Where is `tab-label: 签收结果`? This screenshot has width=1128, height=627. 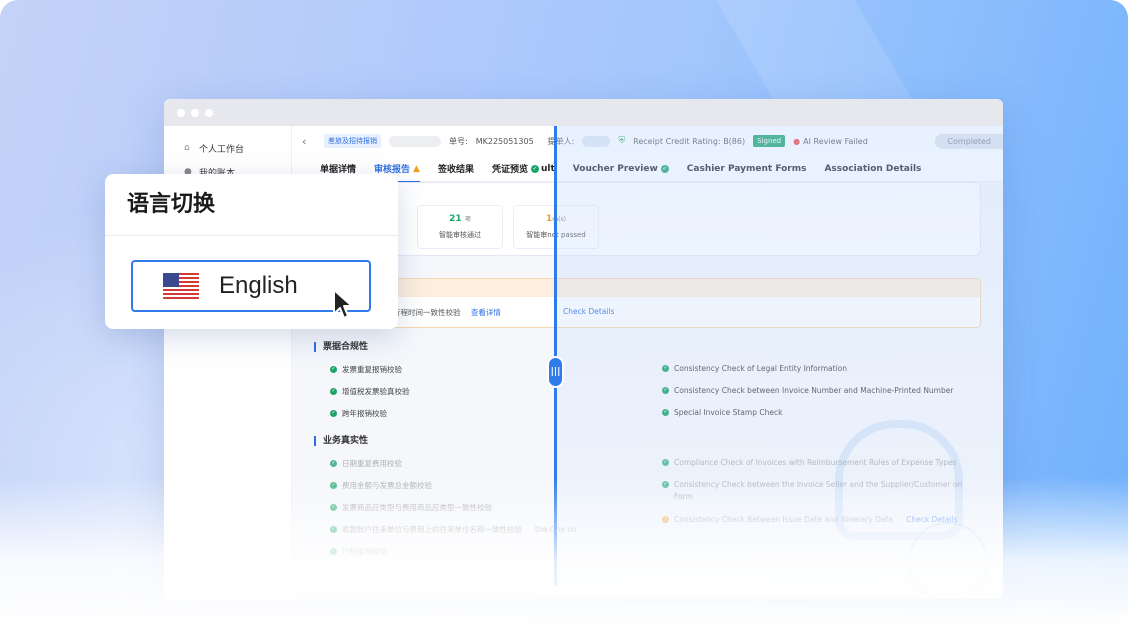 tab-label: 签收结果 is located at coordinates (455, 170).